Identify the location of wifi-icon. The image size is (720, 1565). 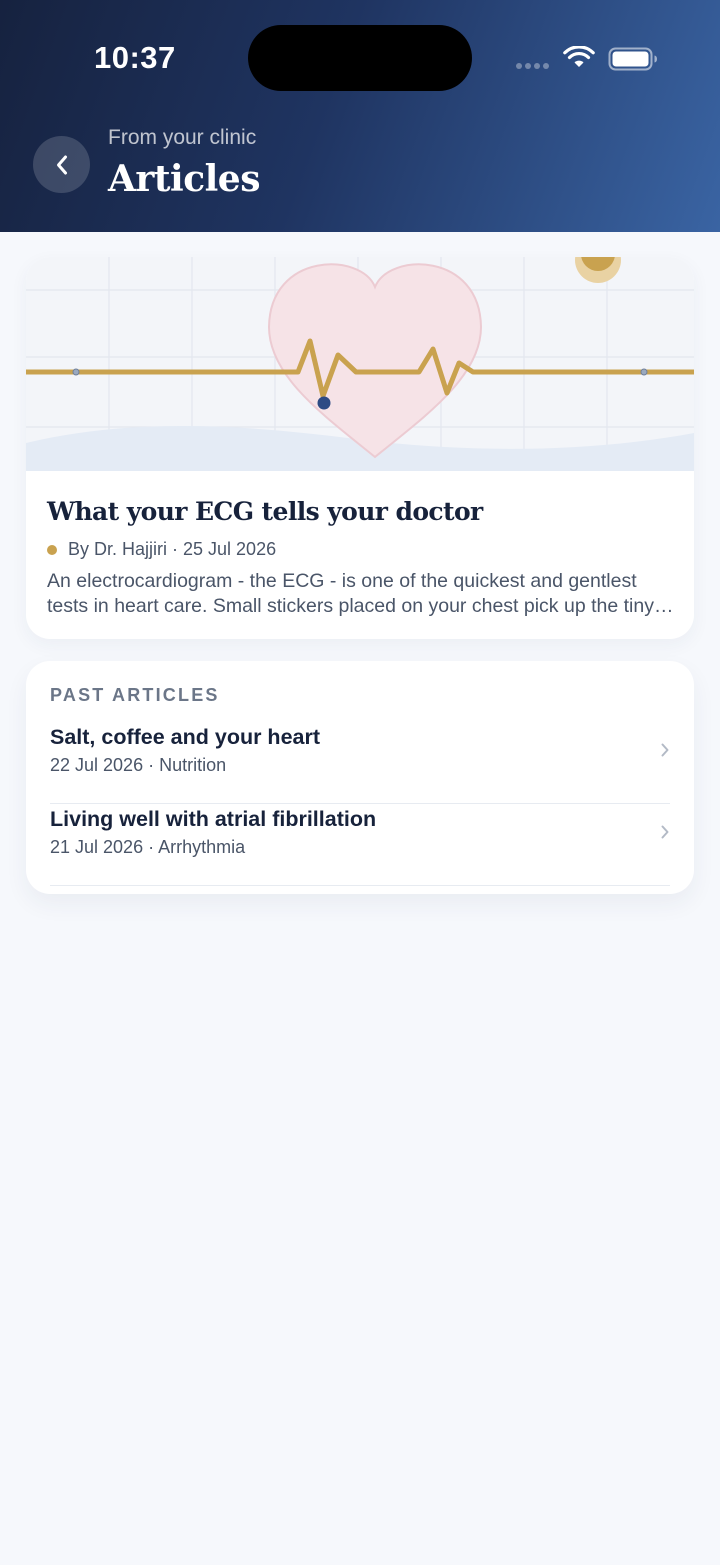
(579, 56).